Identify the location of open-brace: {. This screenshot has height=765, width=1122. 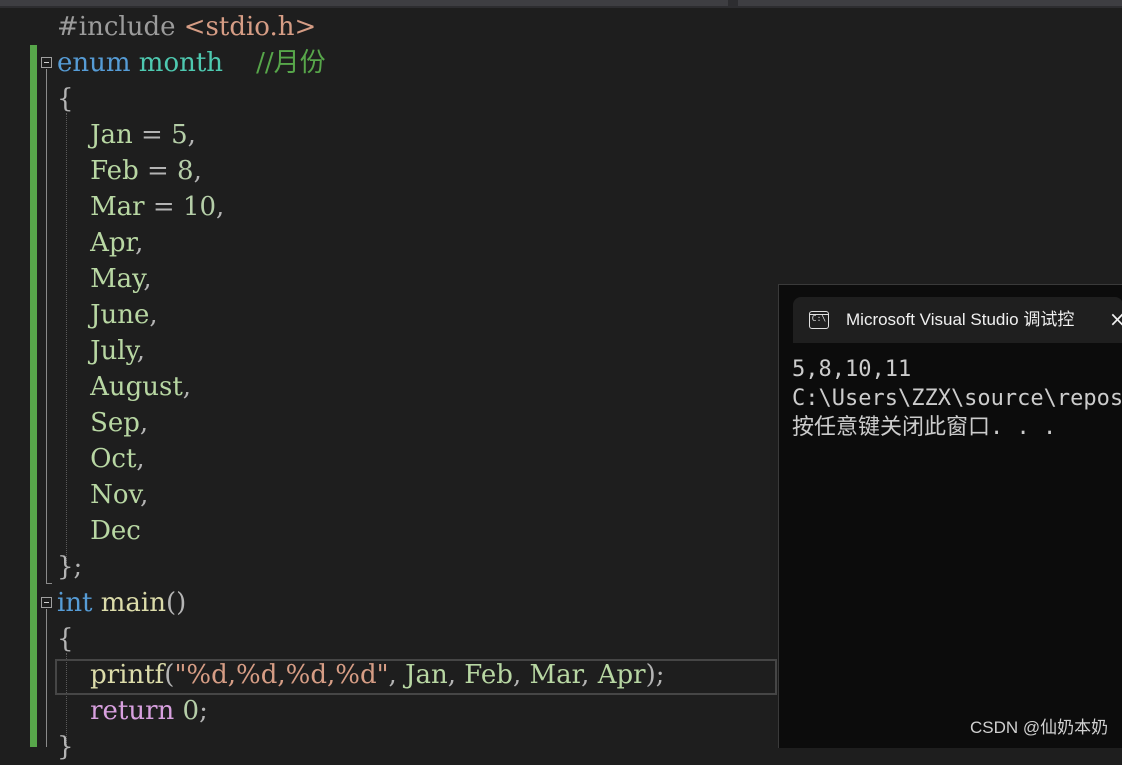
(65, 99).